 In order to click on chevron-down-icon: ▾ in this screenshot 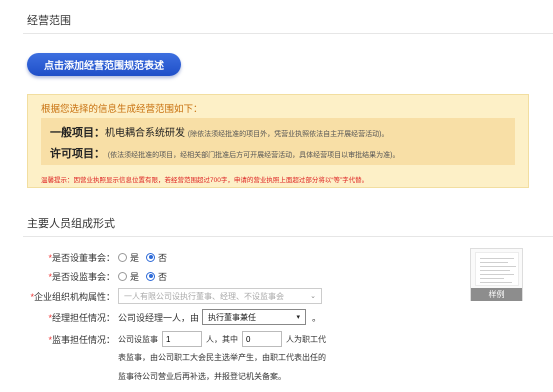, I will do `click(298, 317)`.